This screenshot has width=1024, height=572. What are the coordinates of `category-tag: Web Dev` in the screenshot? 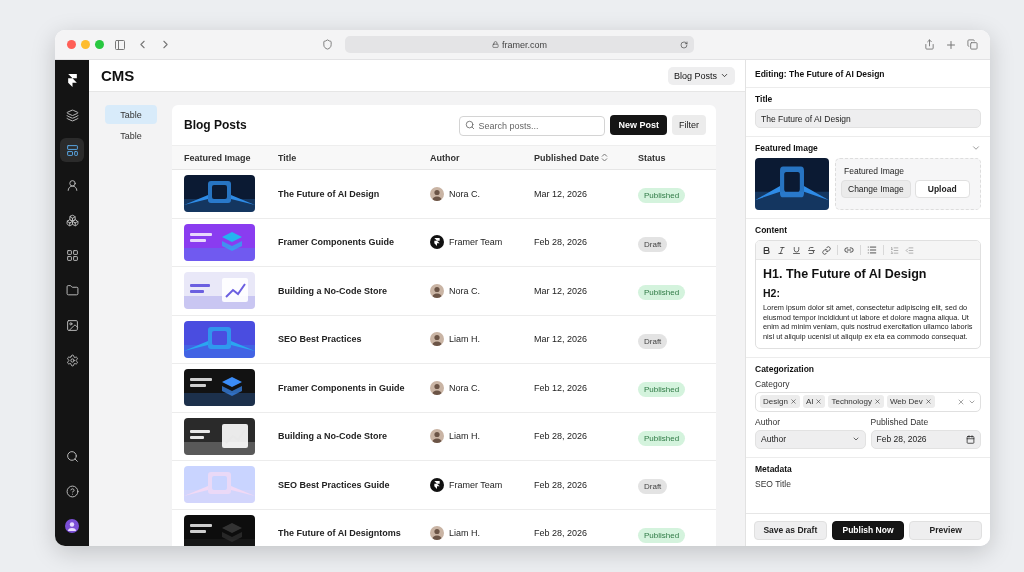 It's located at (910, 401).